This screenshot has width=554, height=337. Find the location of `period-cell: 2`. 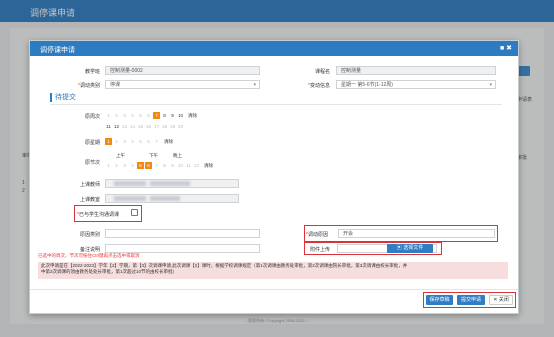

period-cell: 2 is located at coordinates (116, 165).